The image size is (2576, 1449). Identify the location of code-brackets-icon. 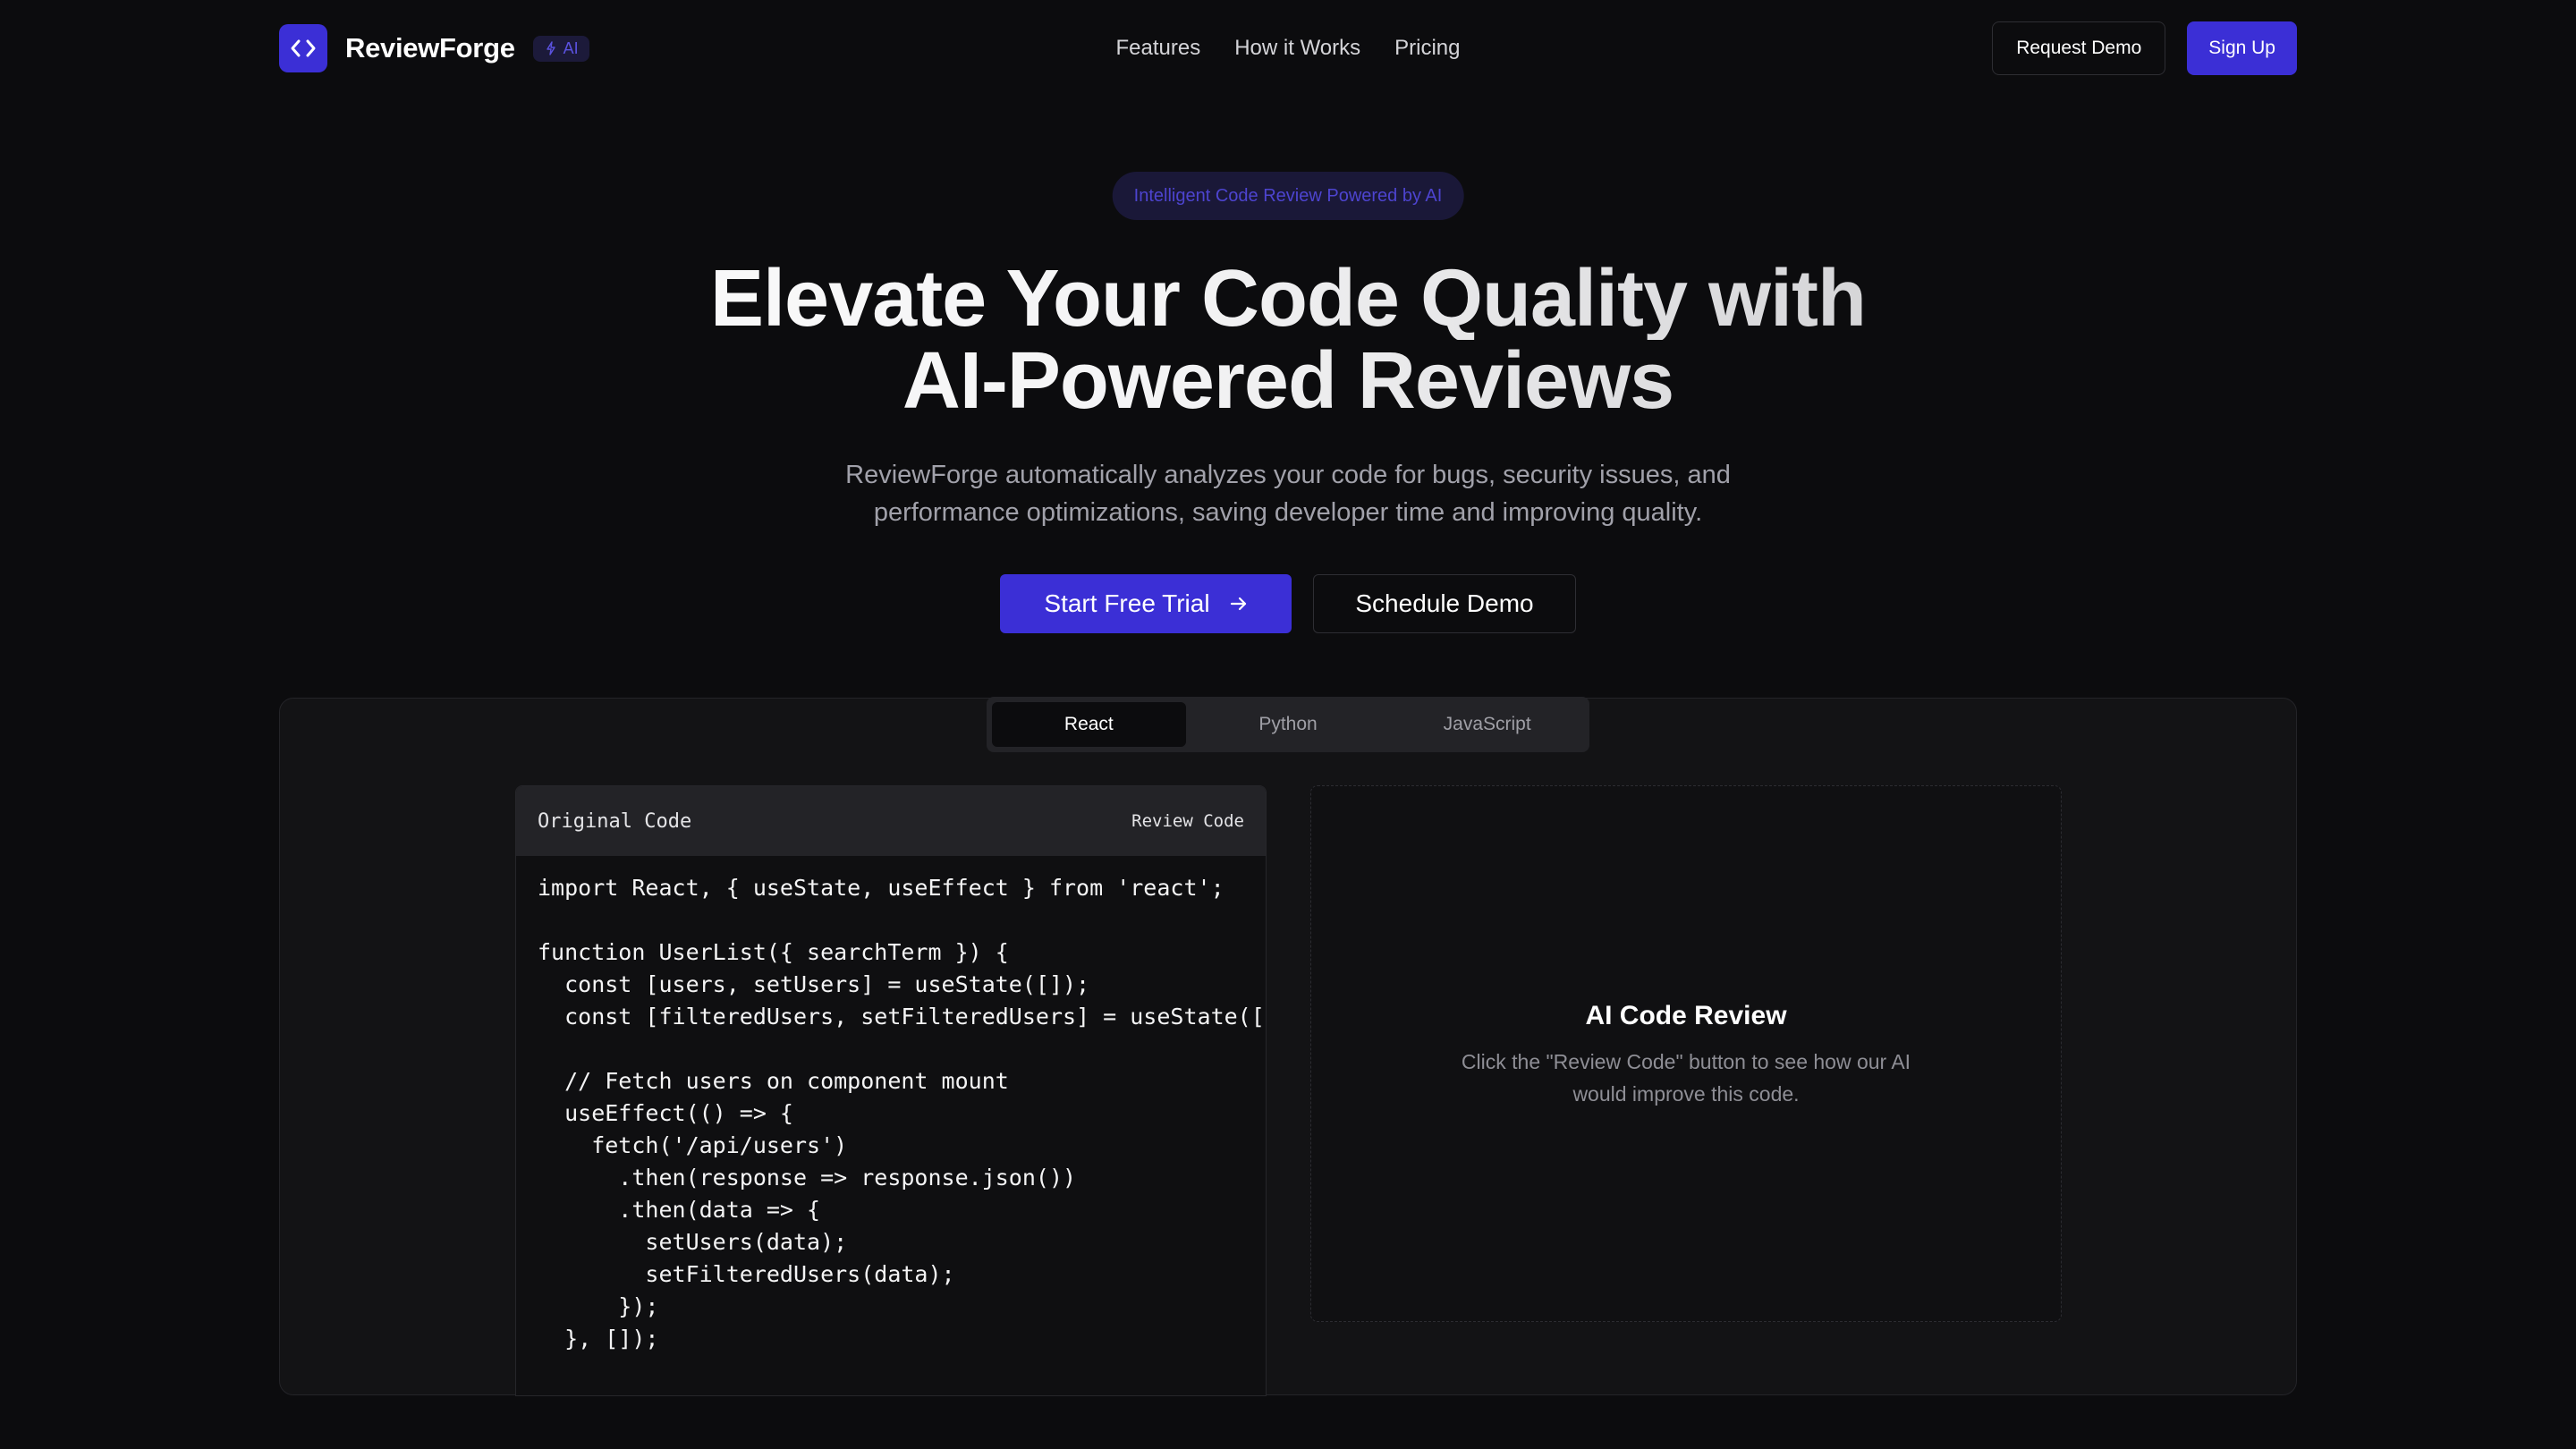
(303, 48).